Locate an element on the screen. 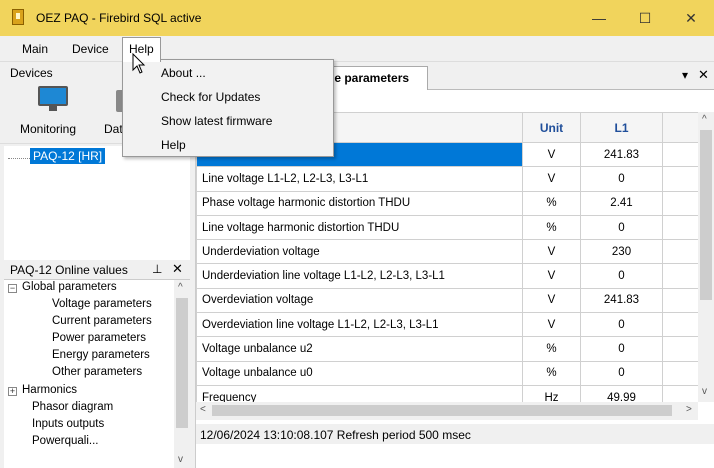 Image resolution: width=714 pixels, height=468 pixels. tree-node-harmonics: Harmonics is located at coordinates (49, 390).